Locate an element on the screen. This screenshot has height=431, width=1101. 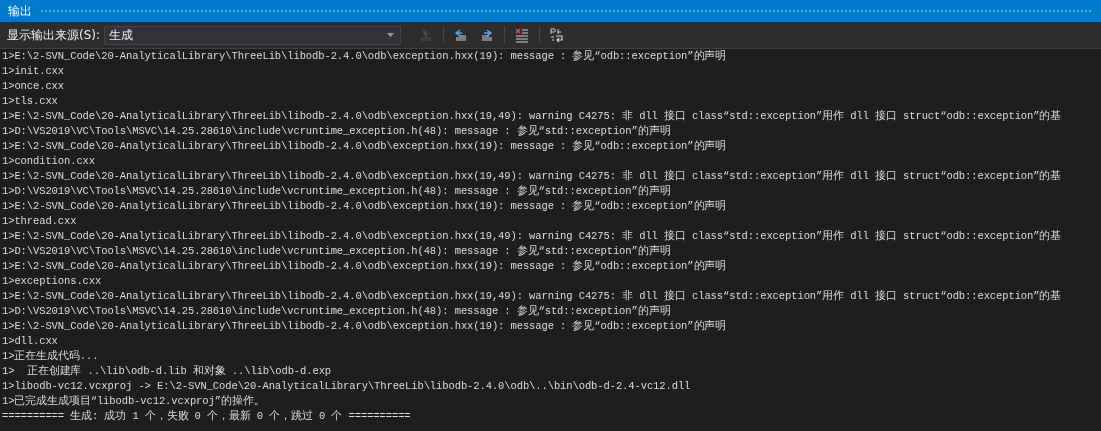
output-line: 1>已完成生成项目“libodb-vc12.vcxproj”的操作。 is located at coordinates (134, 401).